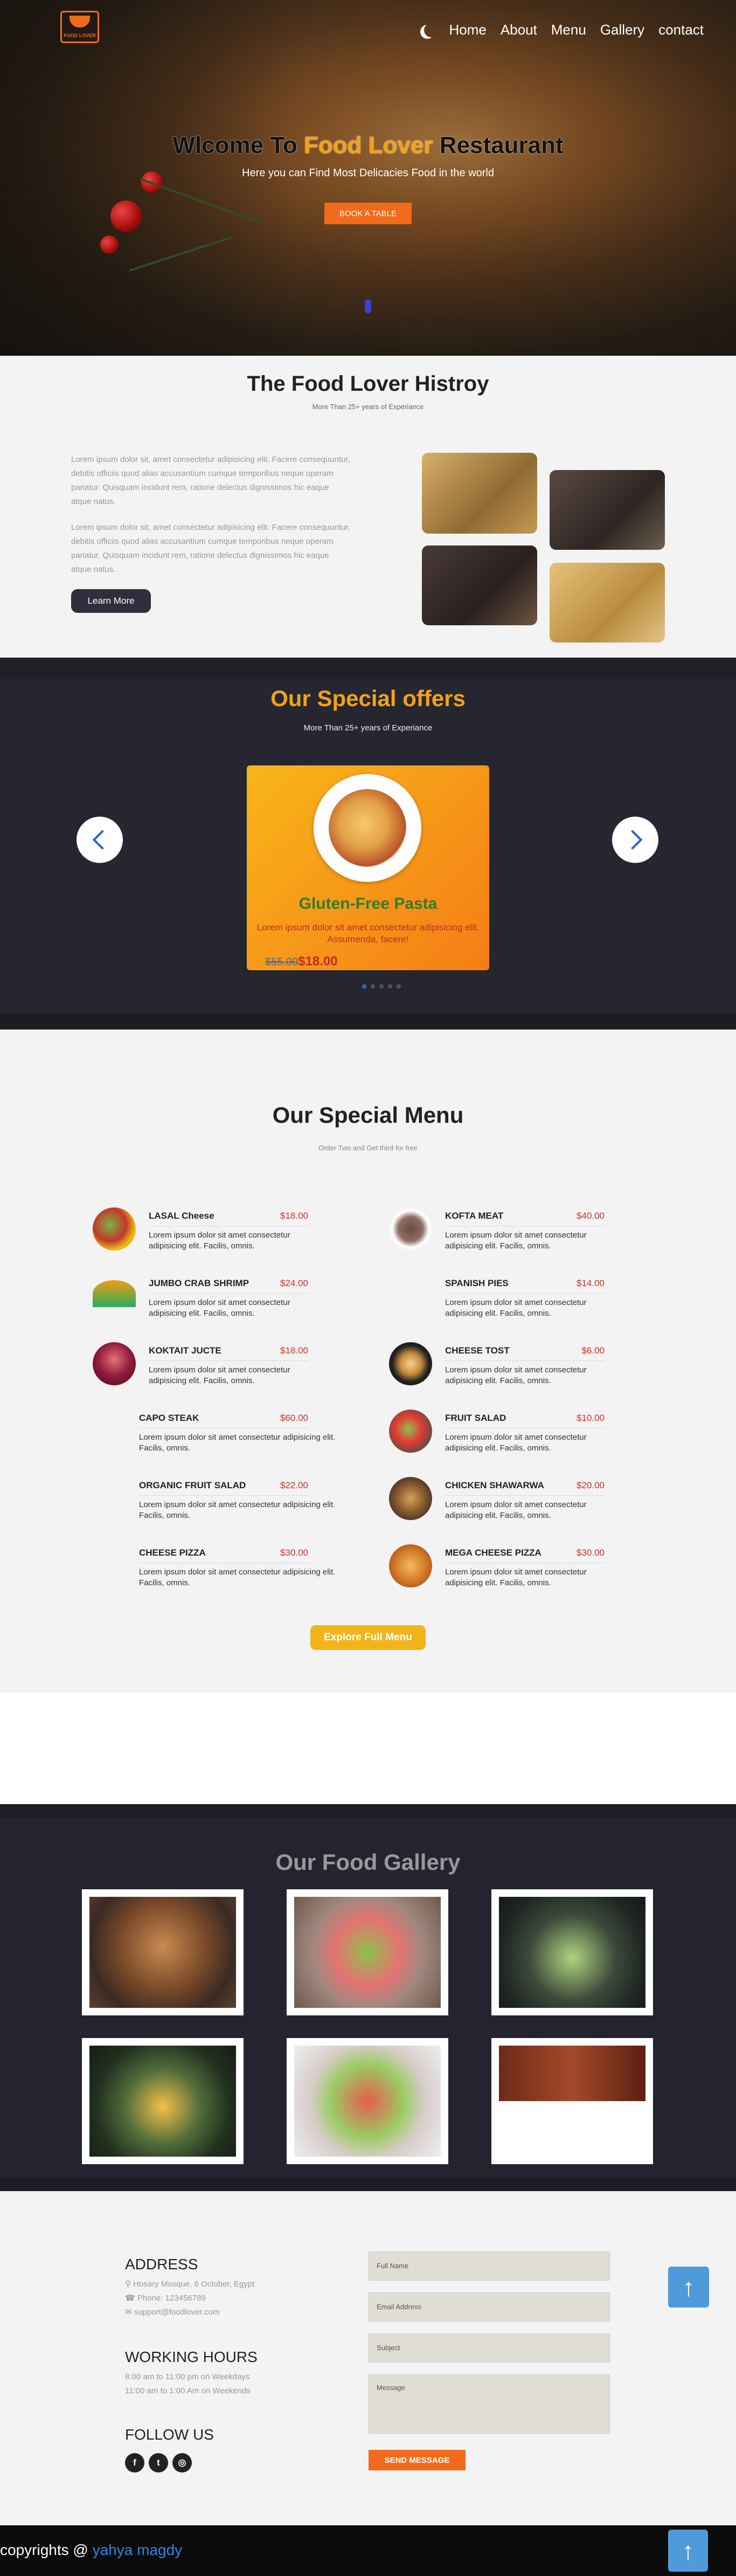 The image size is (736, 2576). I want to click on history-title: The Food Lover Histroy, so click(368, 384).